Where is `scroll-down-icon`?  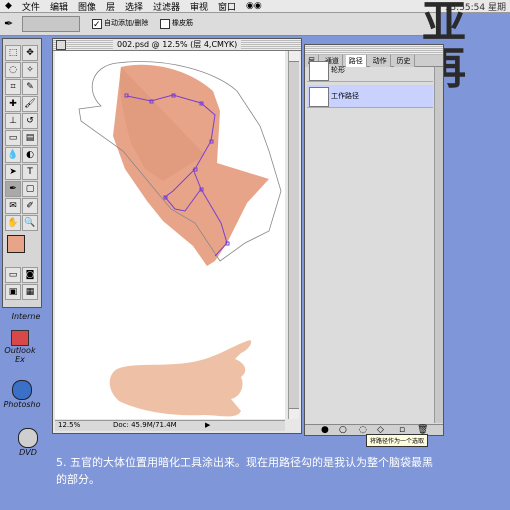
scroll-down-icon is located at coordinates (294, 413).